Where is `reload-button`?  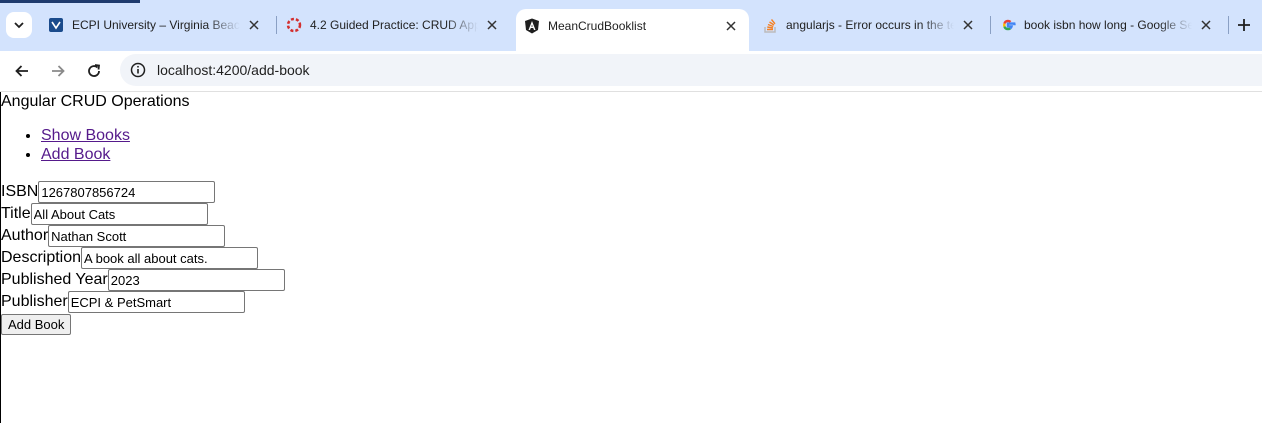 reload-button is located at coordinates (94, 71).